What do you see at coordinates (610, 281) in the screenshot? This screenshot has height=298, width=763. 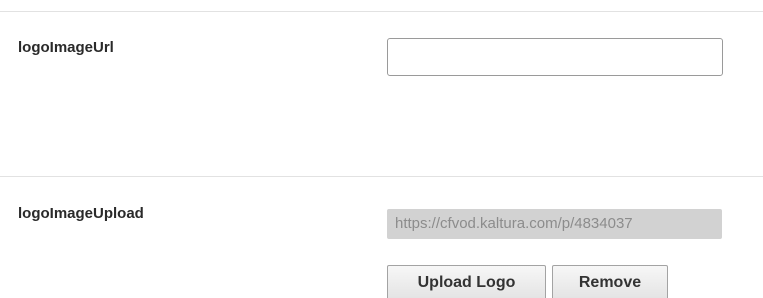 I see `remove-button: Remove` at bounding box center [610, 281].